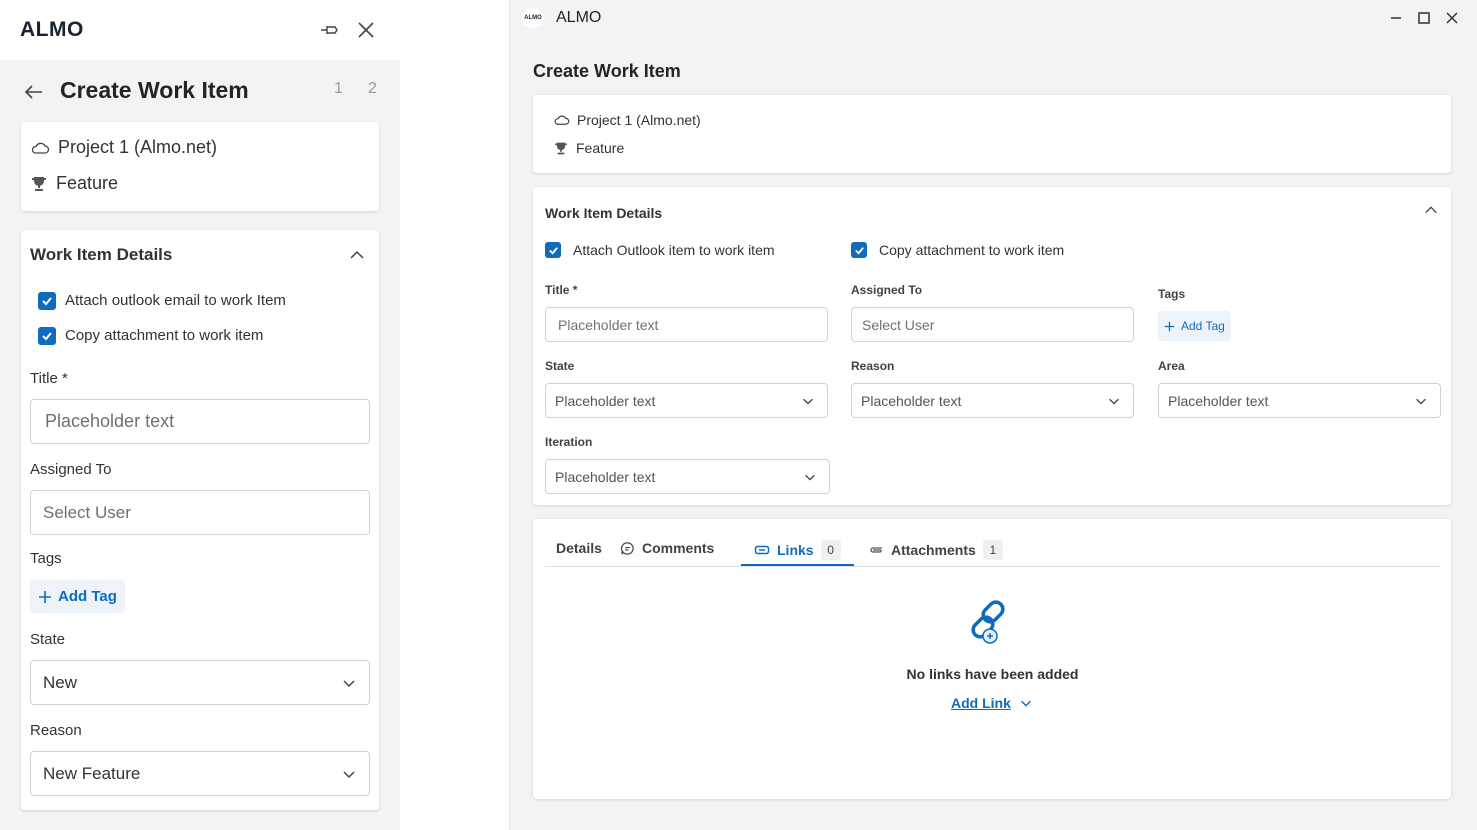 The image size is (1477, 830). Describe the element at coordinates (992, 400) in the screenshot. I see `reason-select: Placeholder text` at that location.